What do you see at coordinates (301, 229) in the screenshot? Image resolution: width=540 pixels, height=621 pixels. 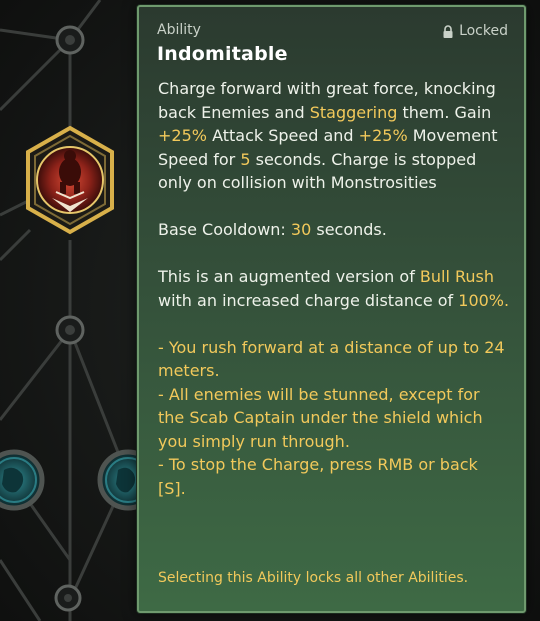 I see `cooldown-value: 30` at bounding box center [301, 229].